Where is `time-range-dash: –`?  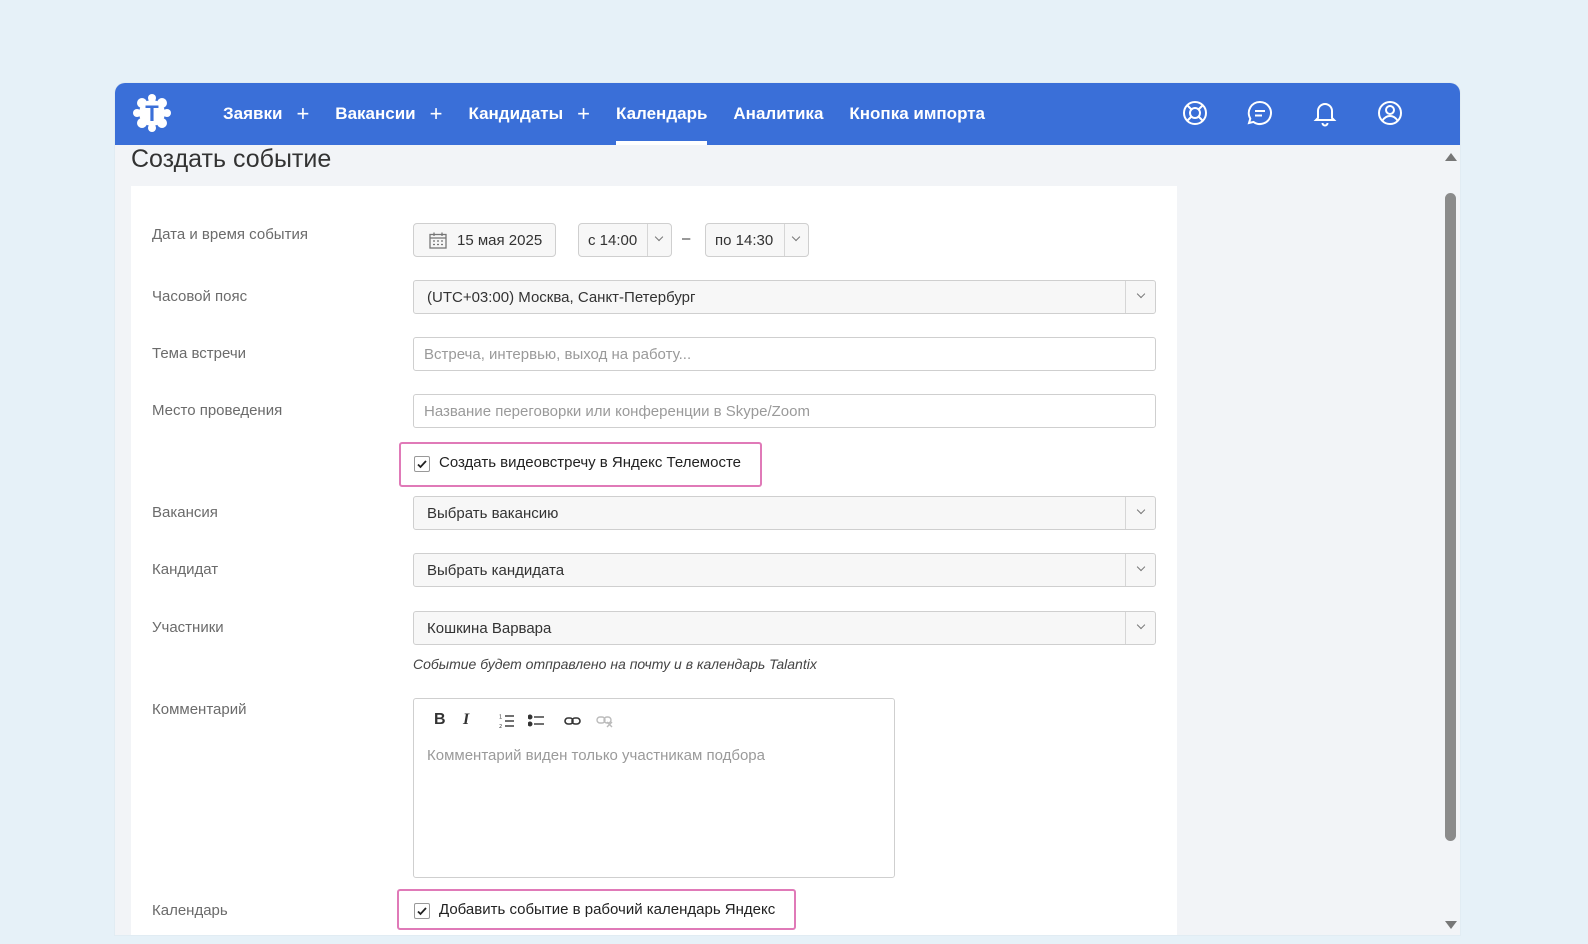
time-range-dash: – is located at coordinates (686, 238).